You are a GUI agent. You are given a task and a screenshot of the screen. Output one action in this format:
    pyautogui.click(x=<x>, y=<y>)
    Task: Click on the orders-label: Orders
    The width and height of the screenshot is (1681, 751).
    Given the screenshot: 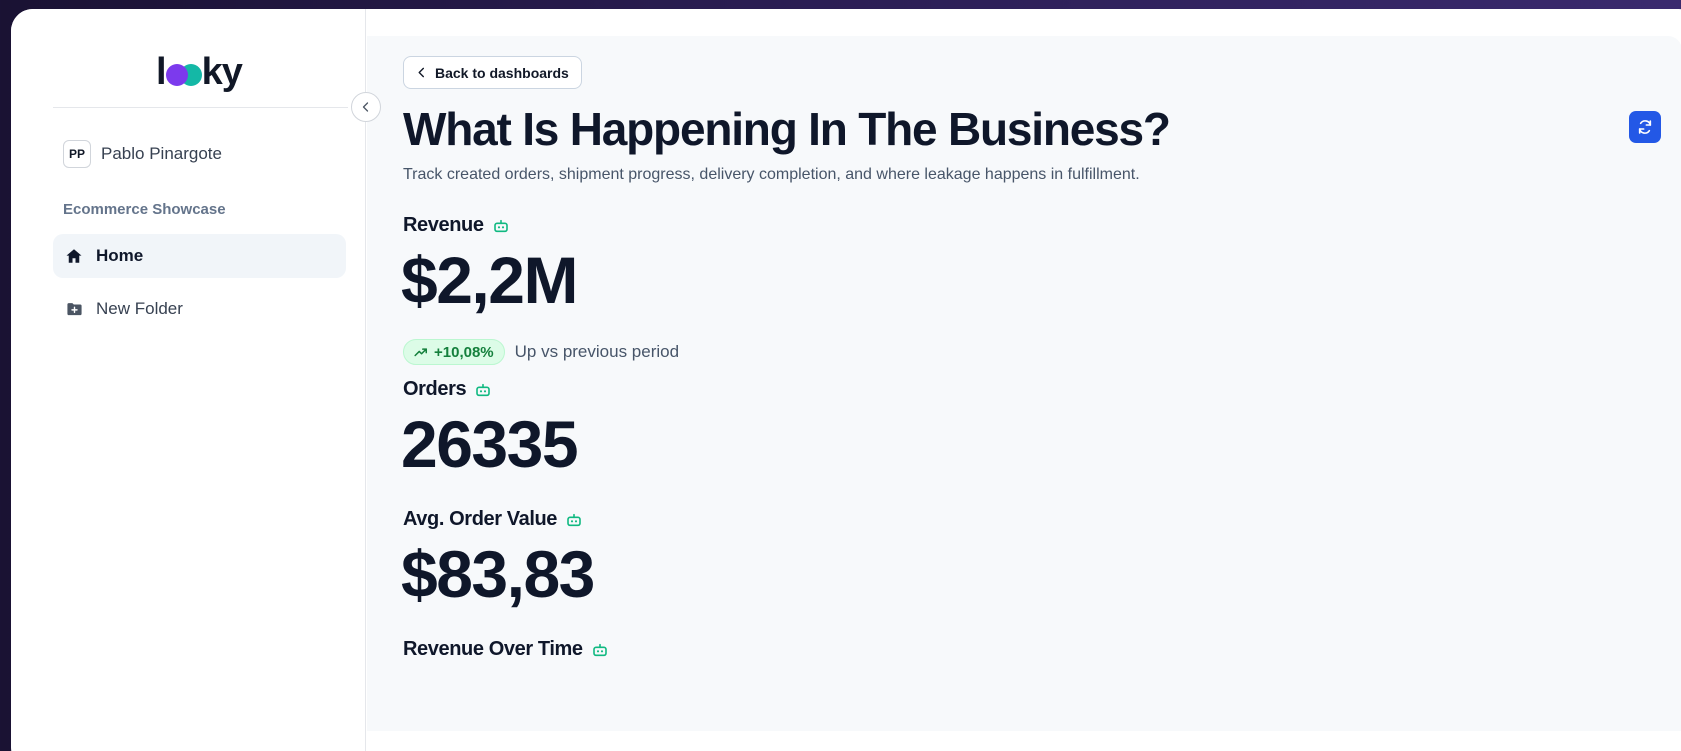 What is the action you would take?
    pyautogui.click(x=447, y=389)
    